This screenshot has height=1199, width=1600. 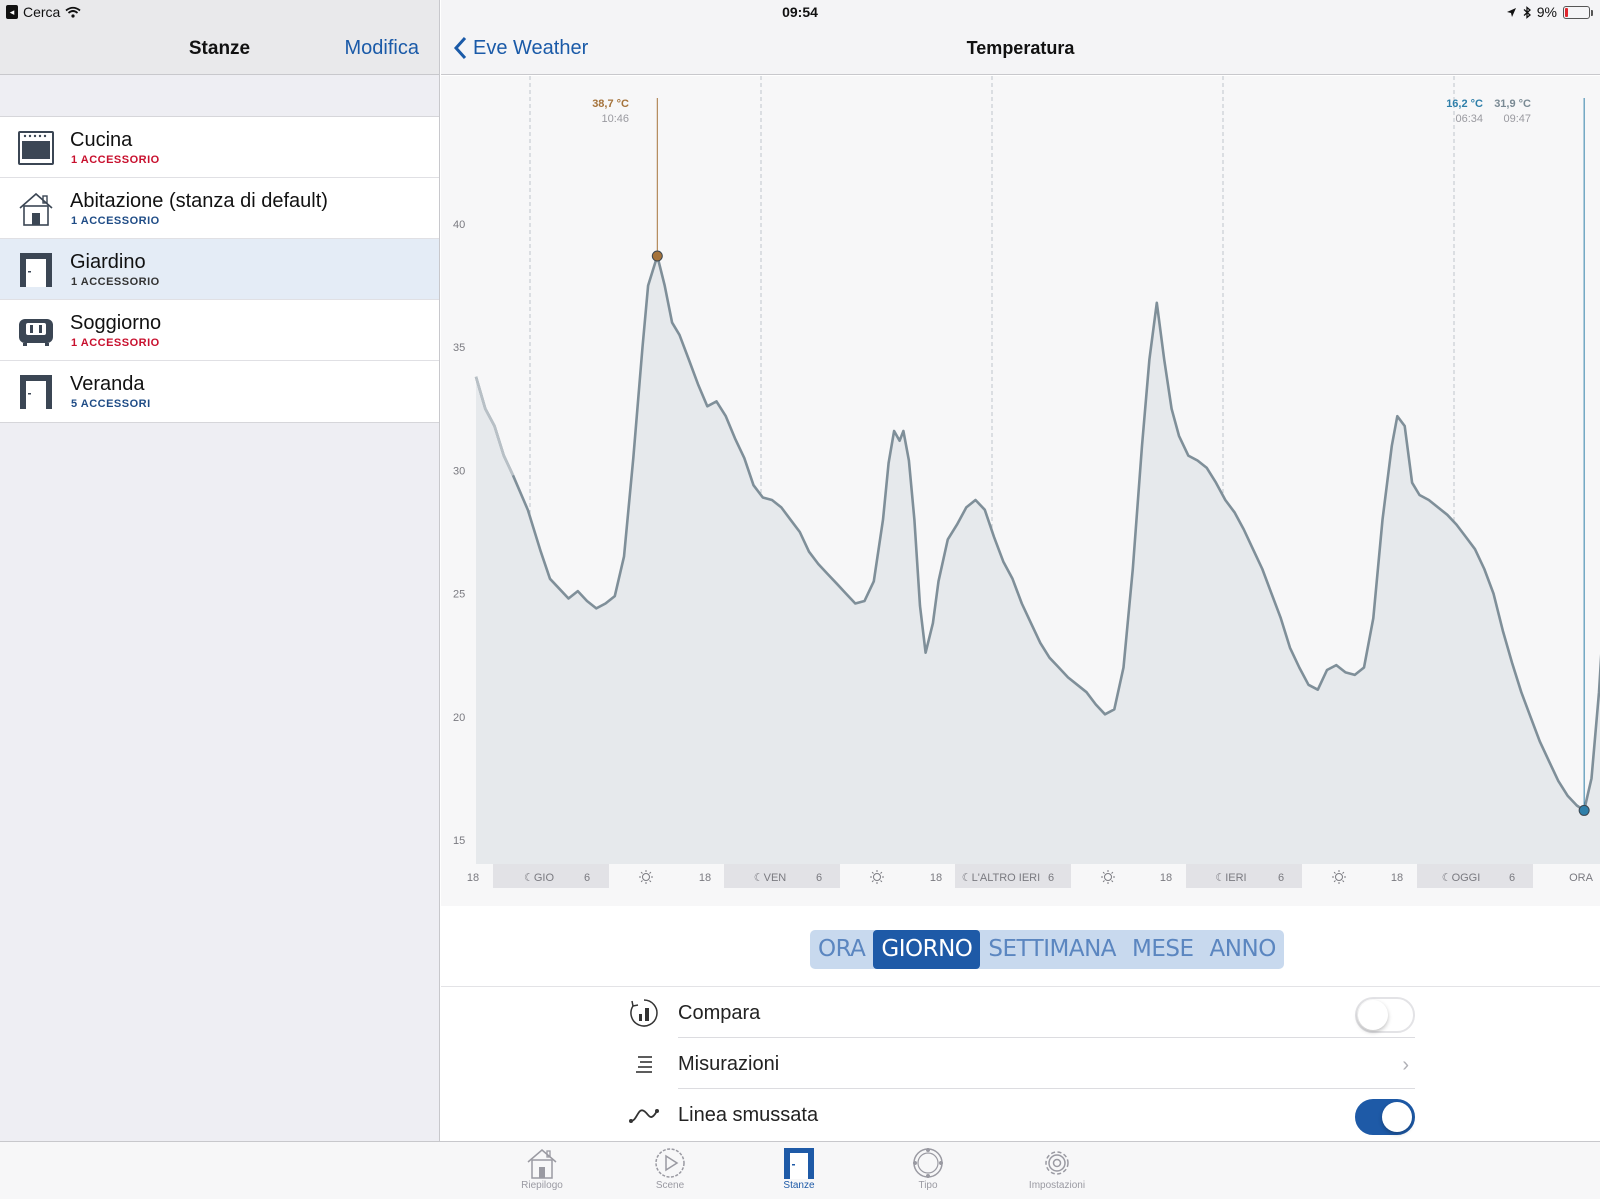 I want to click on tab-label: Impostazioni, so click(x=1057, y=1185).